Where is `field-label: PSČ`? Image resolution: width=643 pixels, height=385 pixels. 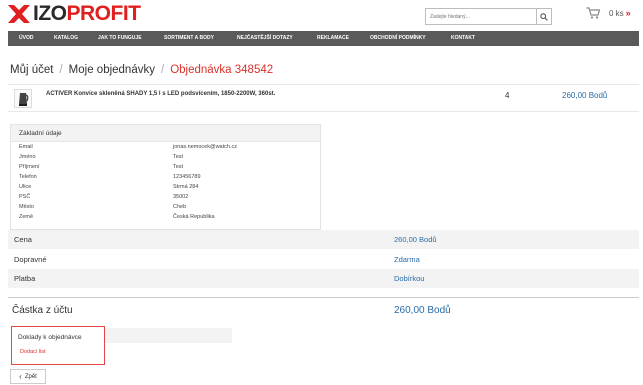 field-label: PSČ is located at coordinates (25, 197).